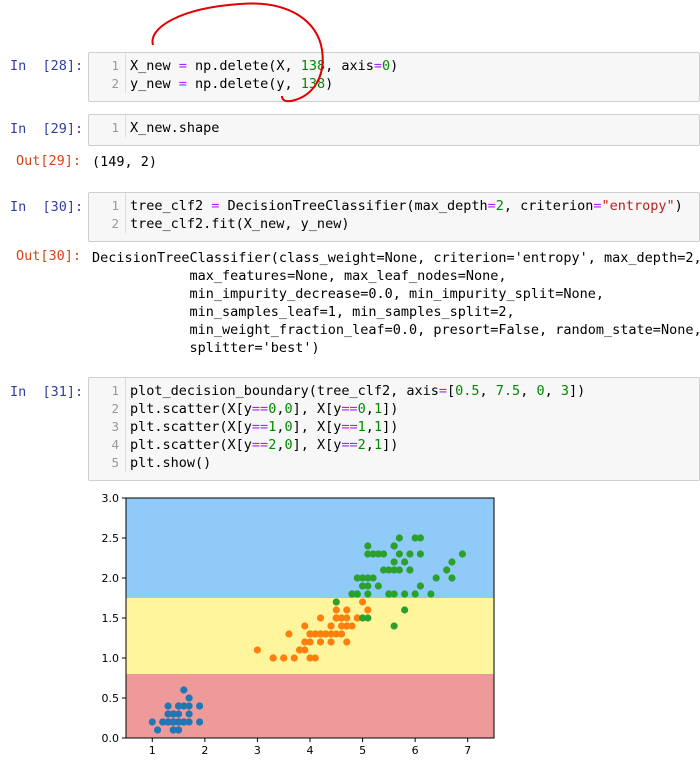 This screenshot has height=780, width=700. What do you see at coordinates (49, 256) in the screenshot?
I see `prompt-out-30: Out[30]:` at bounding box center [49, 256].